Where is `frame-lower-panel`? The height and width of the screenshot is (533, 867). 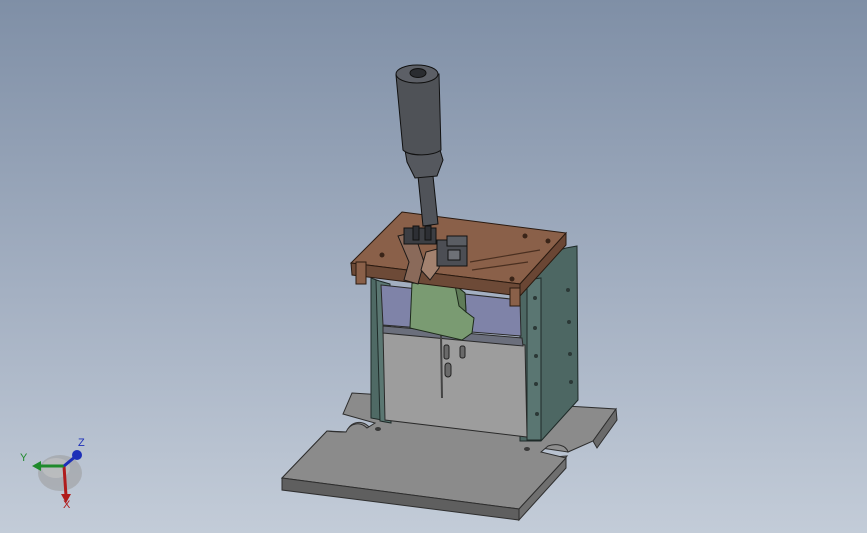 frame-lower-panel is located at coordinates (455, 383).